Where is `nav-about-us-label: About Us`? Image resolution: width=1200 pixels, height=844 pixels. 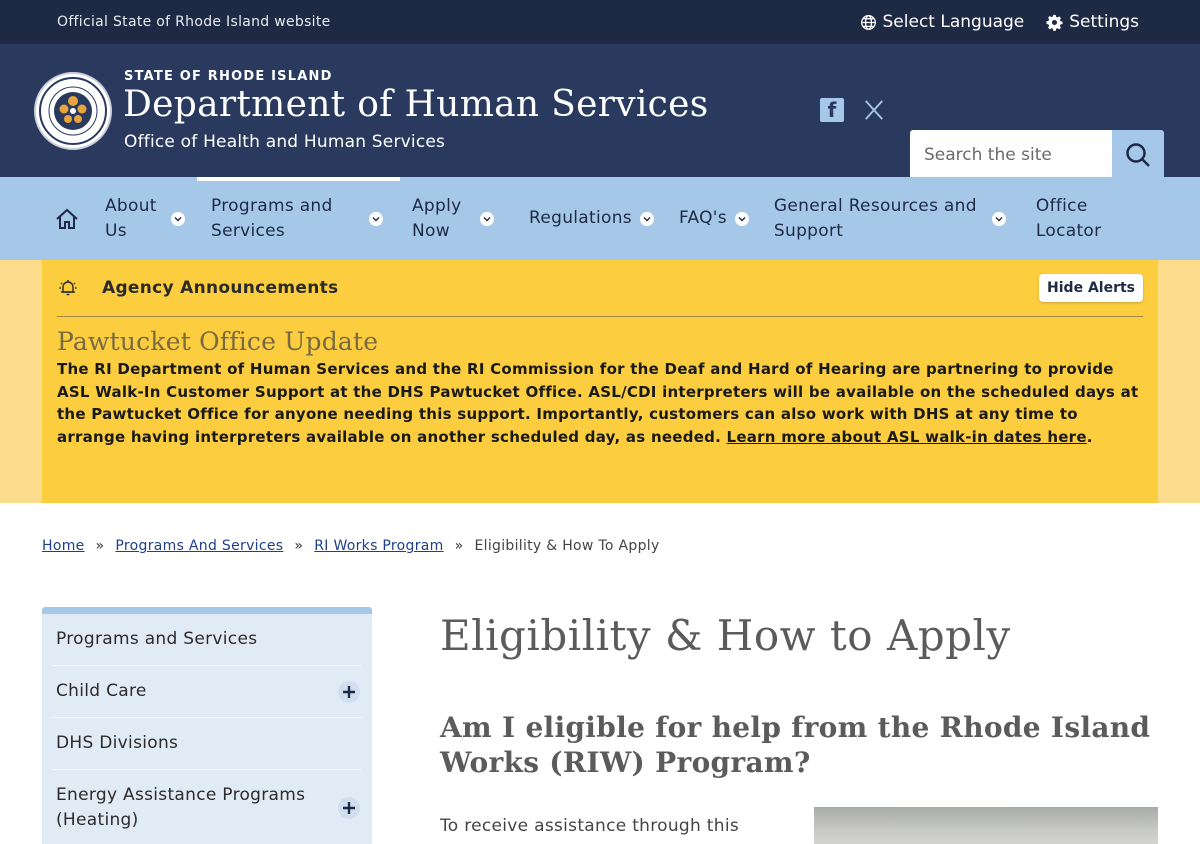 nav-about-us-label: About Us is located at coordinates (131, 218).